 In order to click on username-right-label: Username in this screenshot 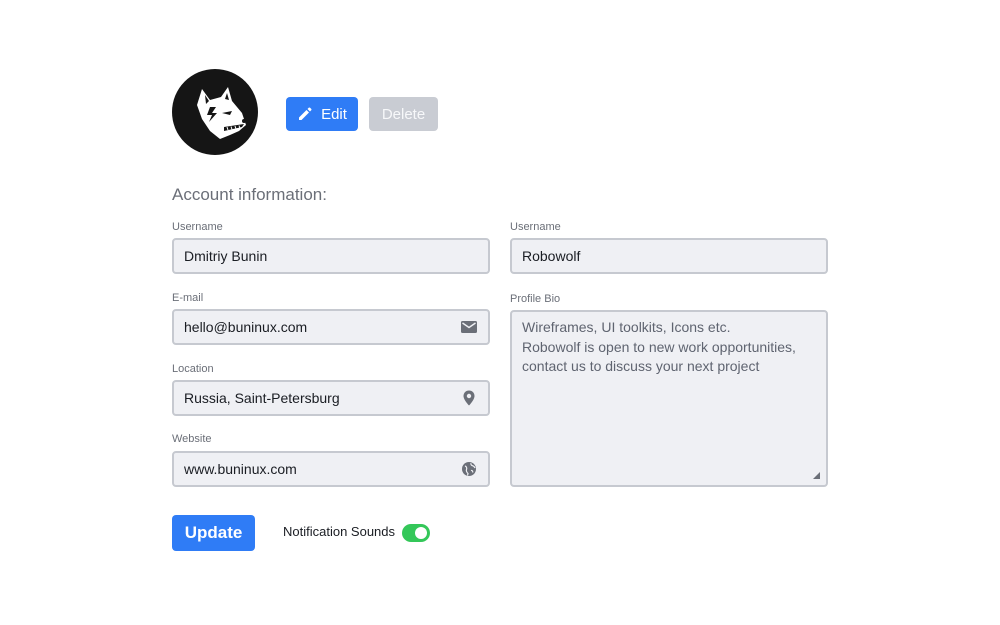, I will do `click(535, 227)`.